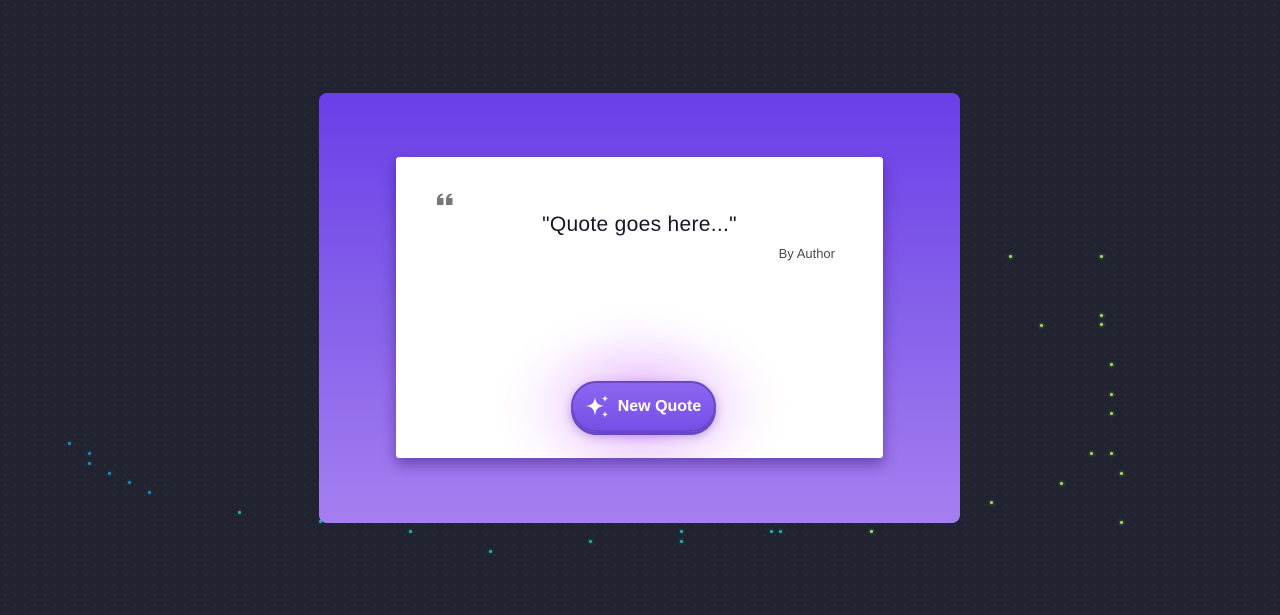 This screenshot has width=1280, height=615. I want to click on quote-left-icon, so click(445, 200).